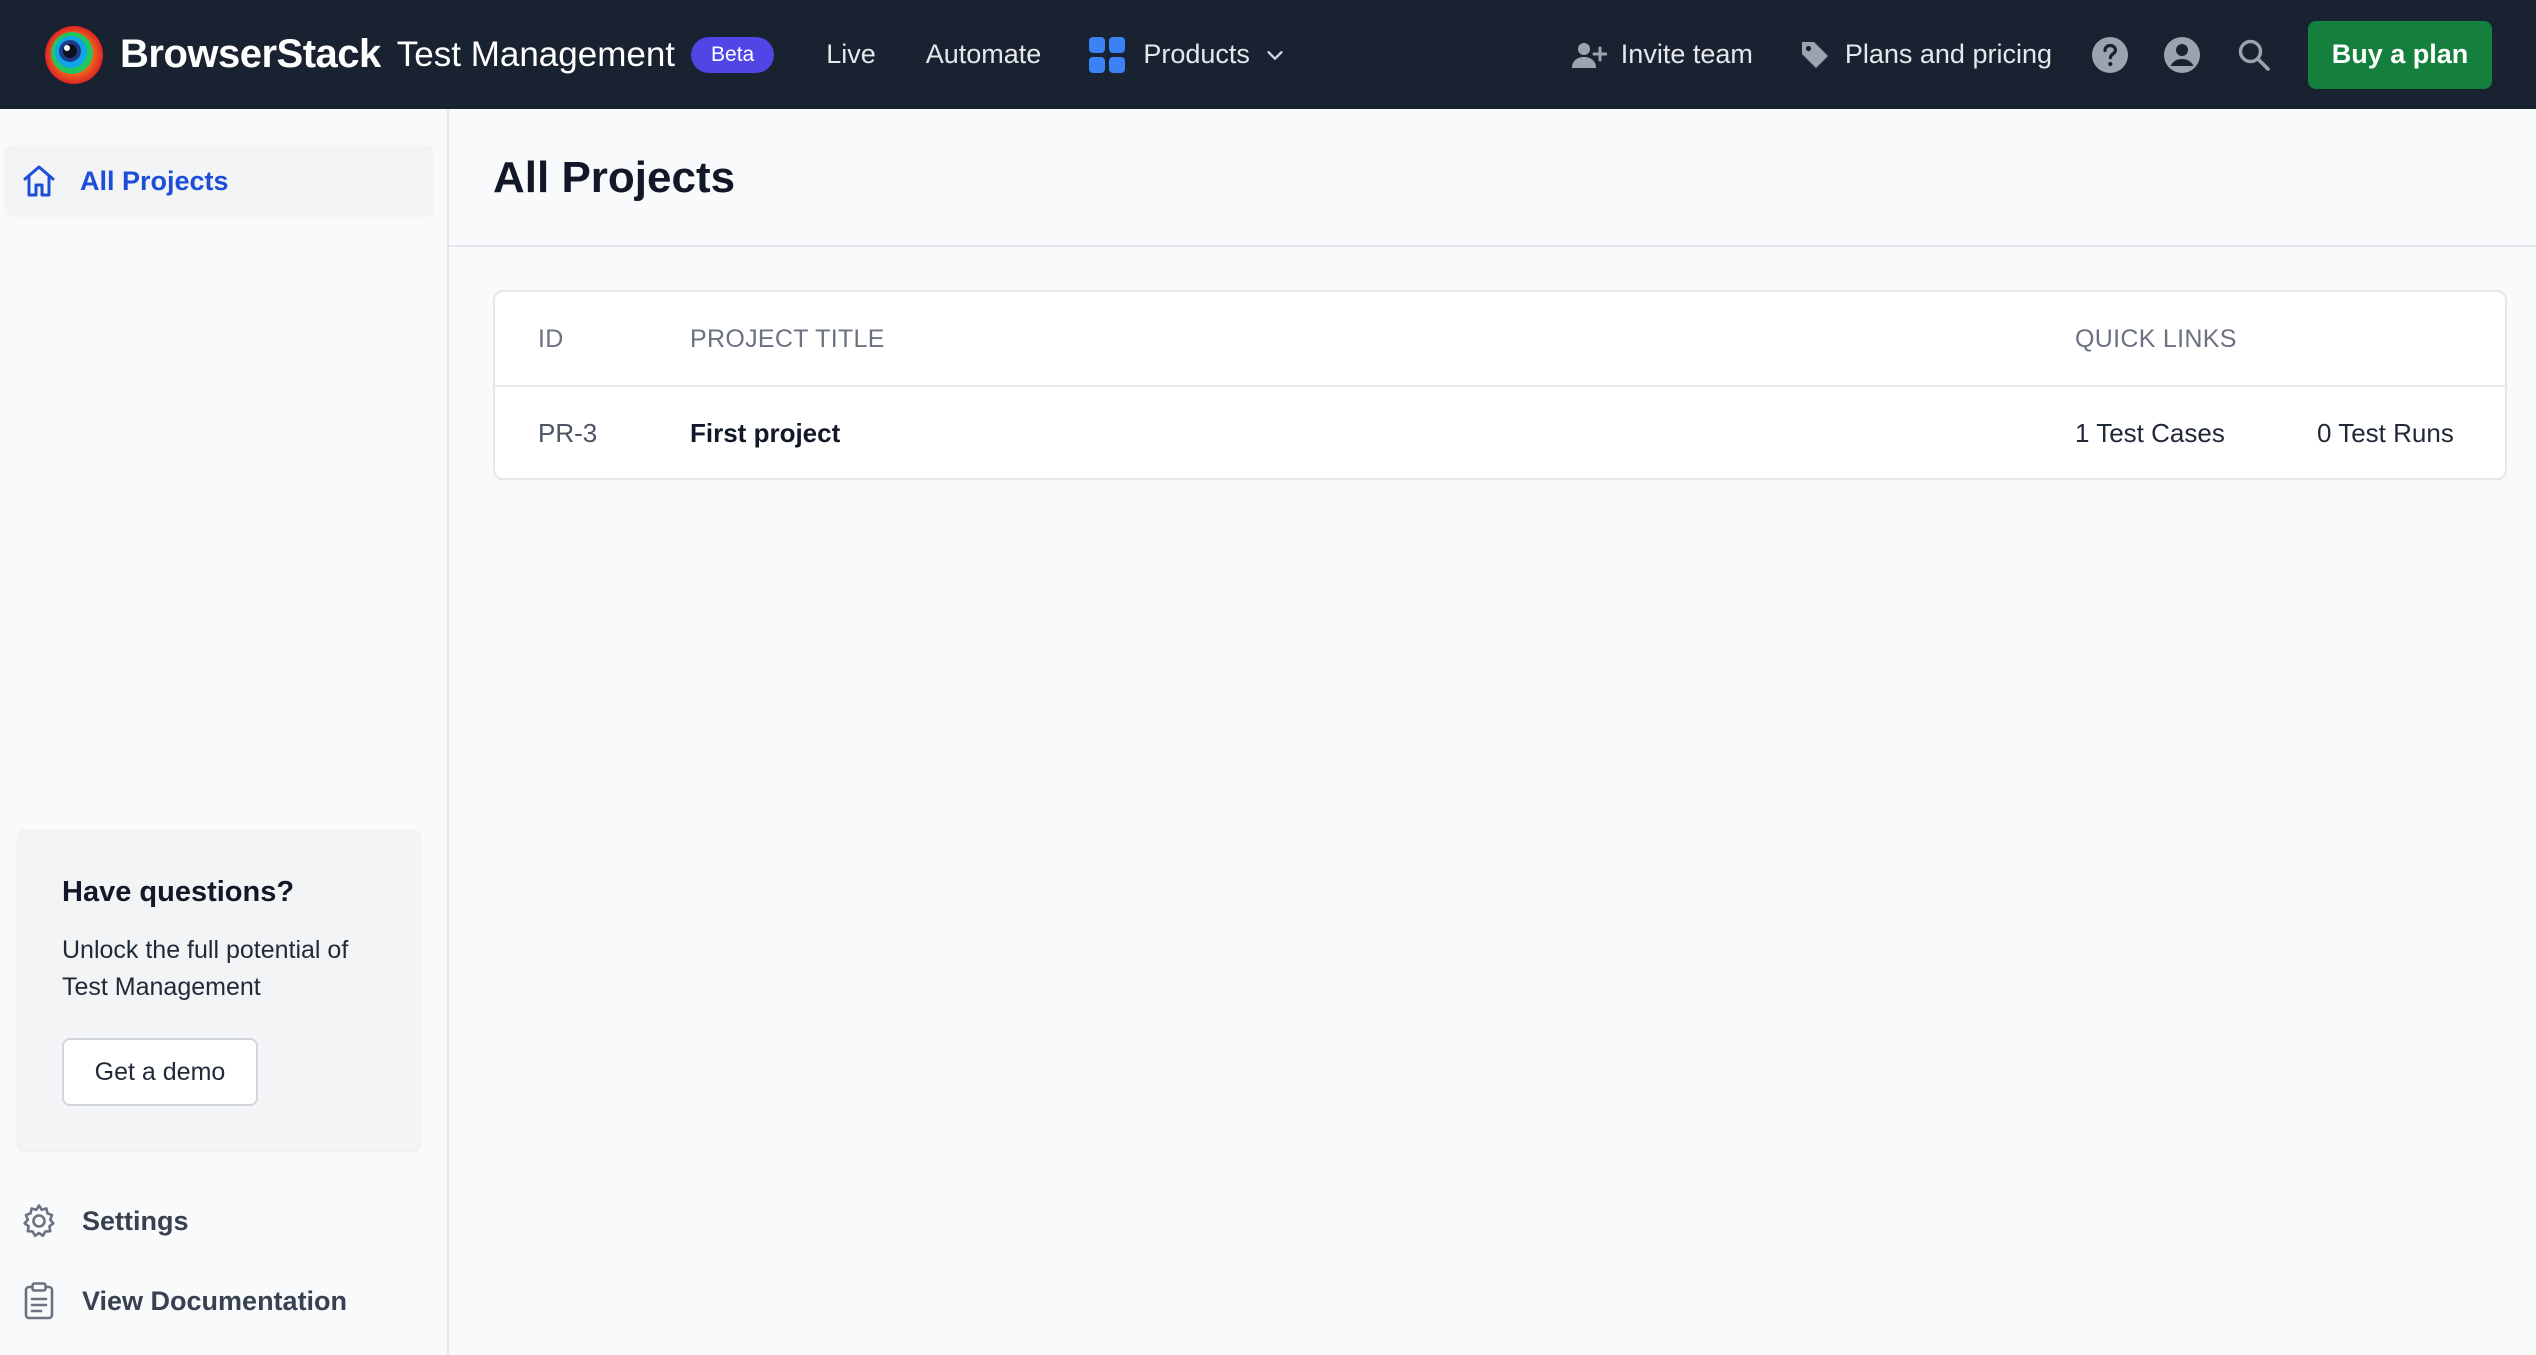 The image size is (2536, 1355). Describe the element at coordinates (74, 55) in the screenshot. I see `browserstack-logo` at that location.